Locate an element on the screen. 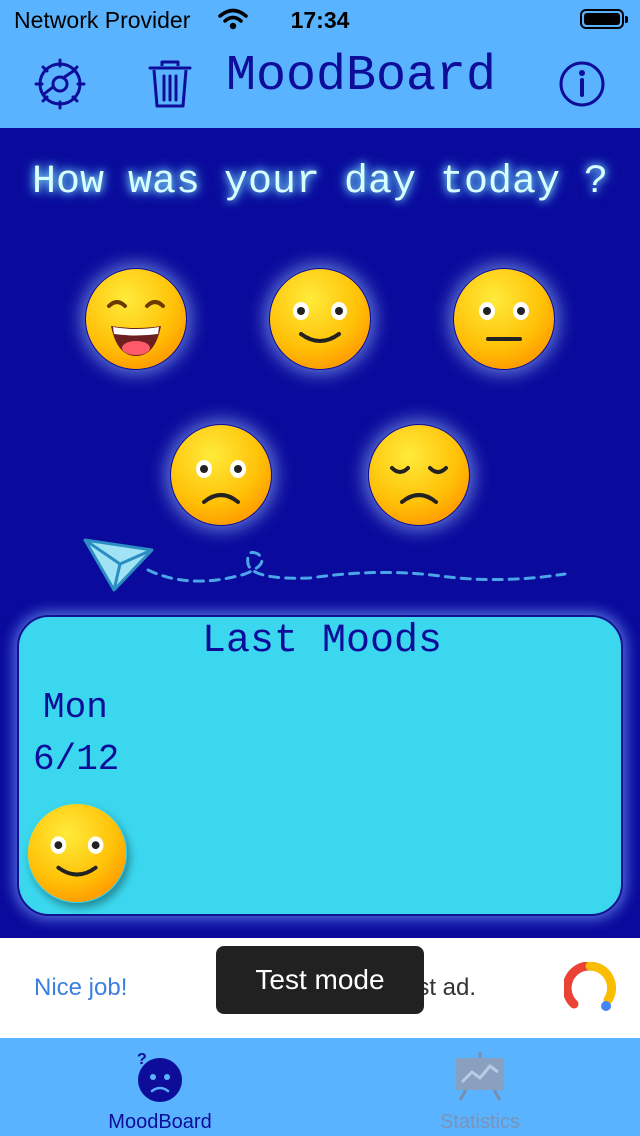  status-bar: Network Provider 17:34 is located at coordinates (320, 21).